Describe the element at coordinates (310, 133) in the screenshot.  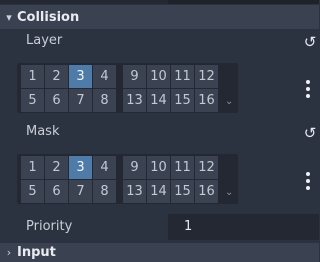
I see `mask-revert-icon: ↺` at that location.